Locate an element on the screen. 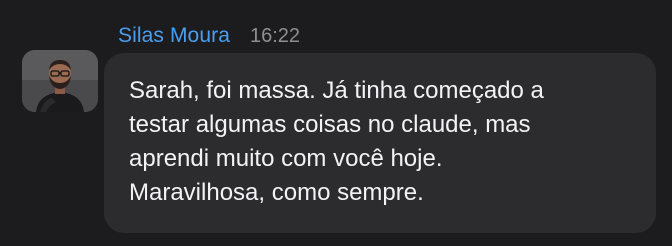 Image resolution: width=672 pixels, height=246 pixels. message-timestamp: 16:22 is located at coordinates (275, 36).